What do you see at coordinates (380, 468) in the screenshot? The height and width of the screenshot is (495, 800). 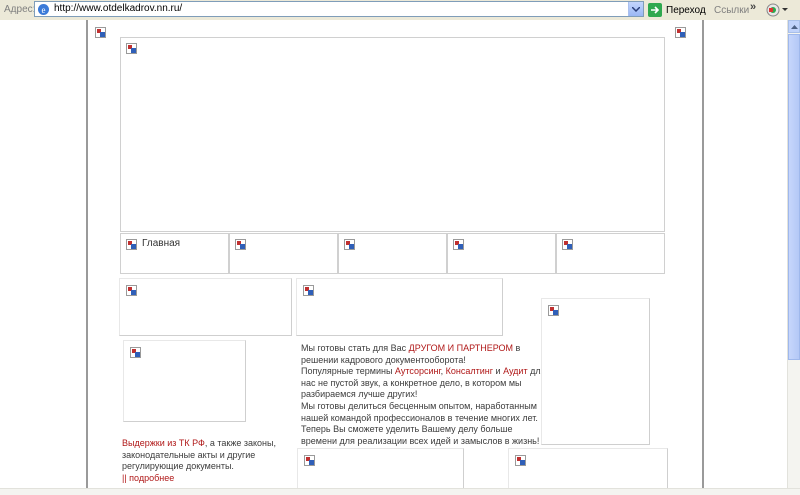 I see `center-bottom-box` at bounding box center [380, 468].